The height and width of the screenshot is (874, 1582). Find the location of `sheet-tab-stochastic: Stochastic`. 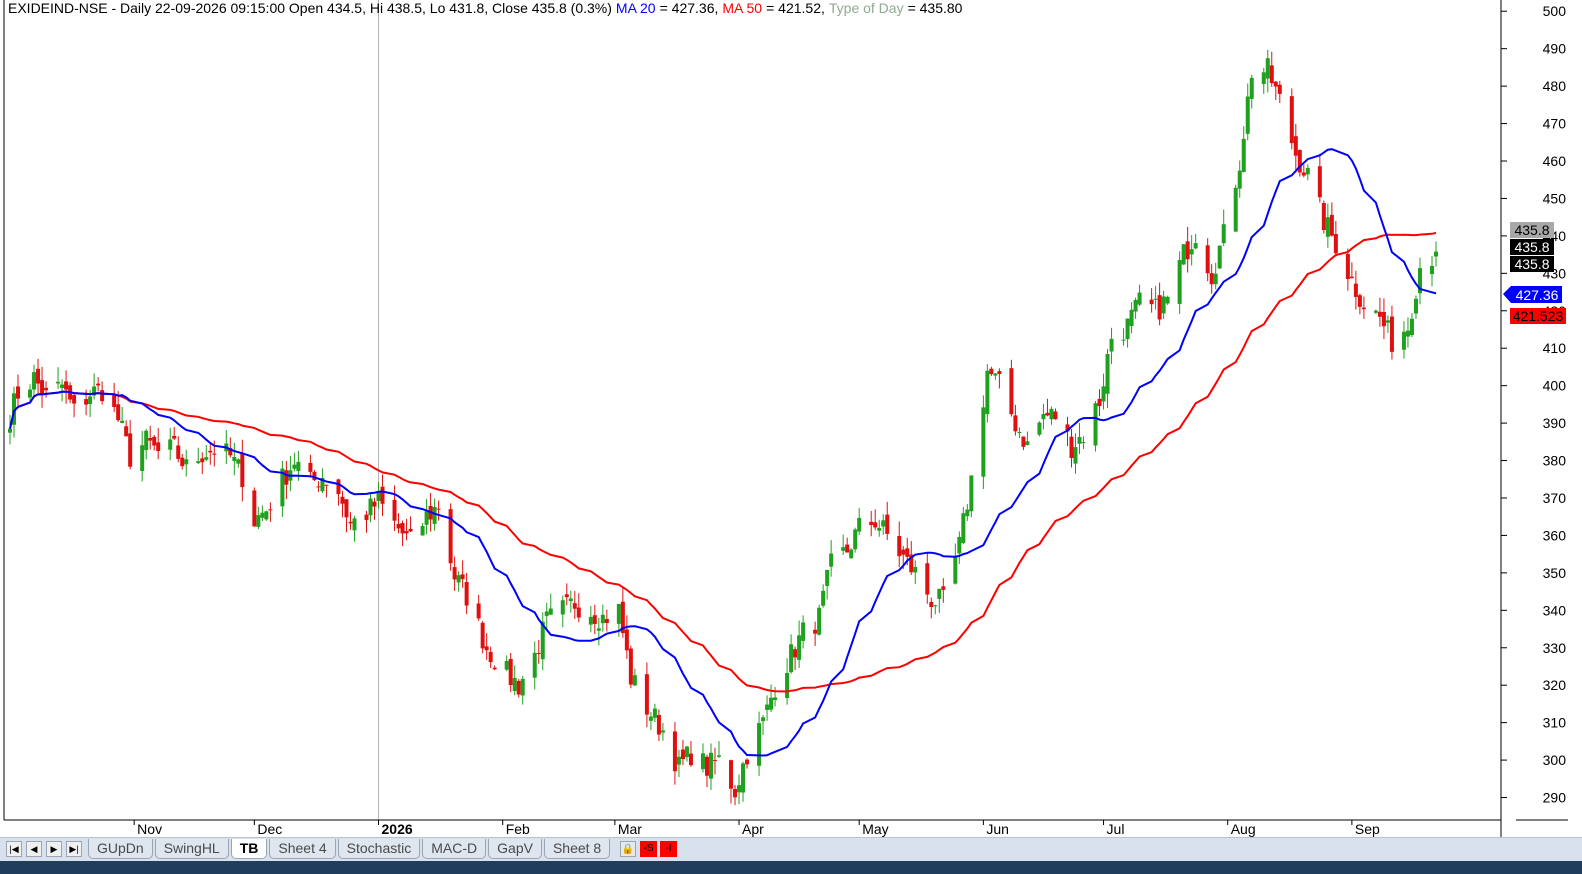

sheet-tab-stochastic: Stochastic is located at coordinates (379, 849).